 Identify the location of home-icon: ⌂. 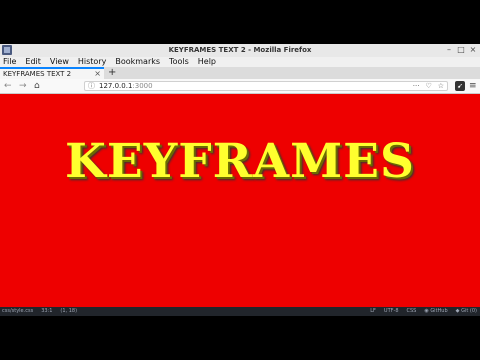
(37, 86).